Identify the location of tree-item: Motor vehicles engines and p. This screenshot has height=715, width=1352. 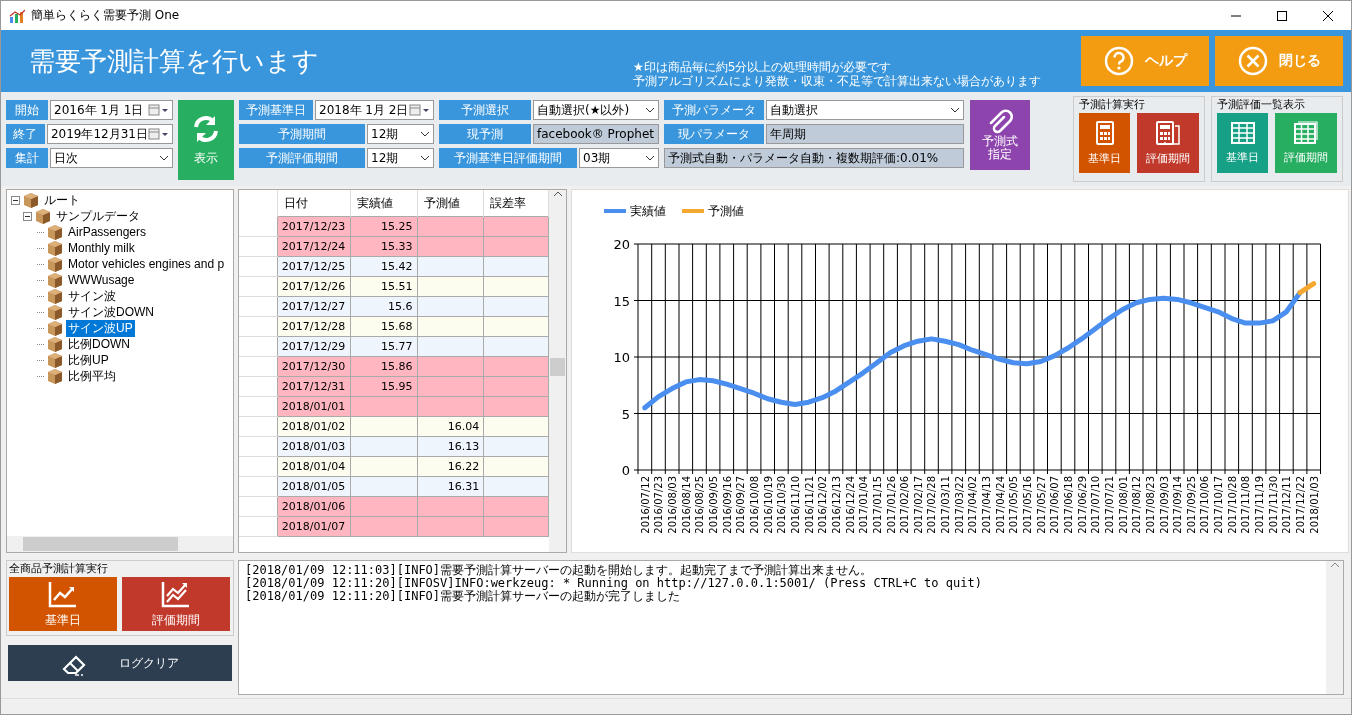
(146, 264).